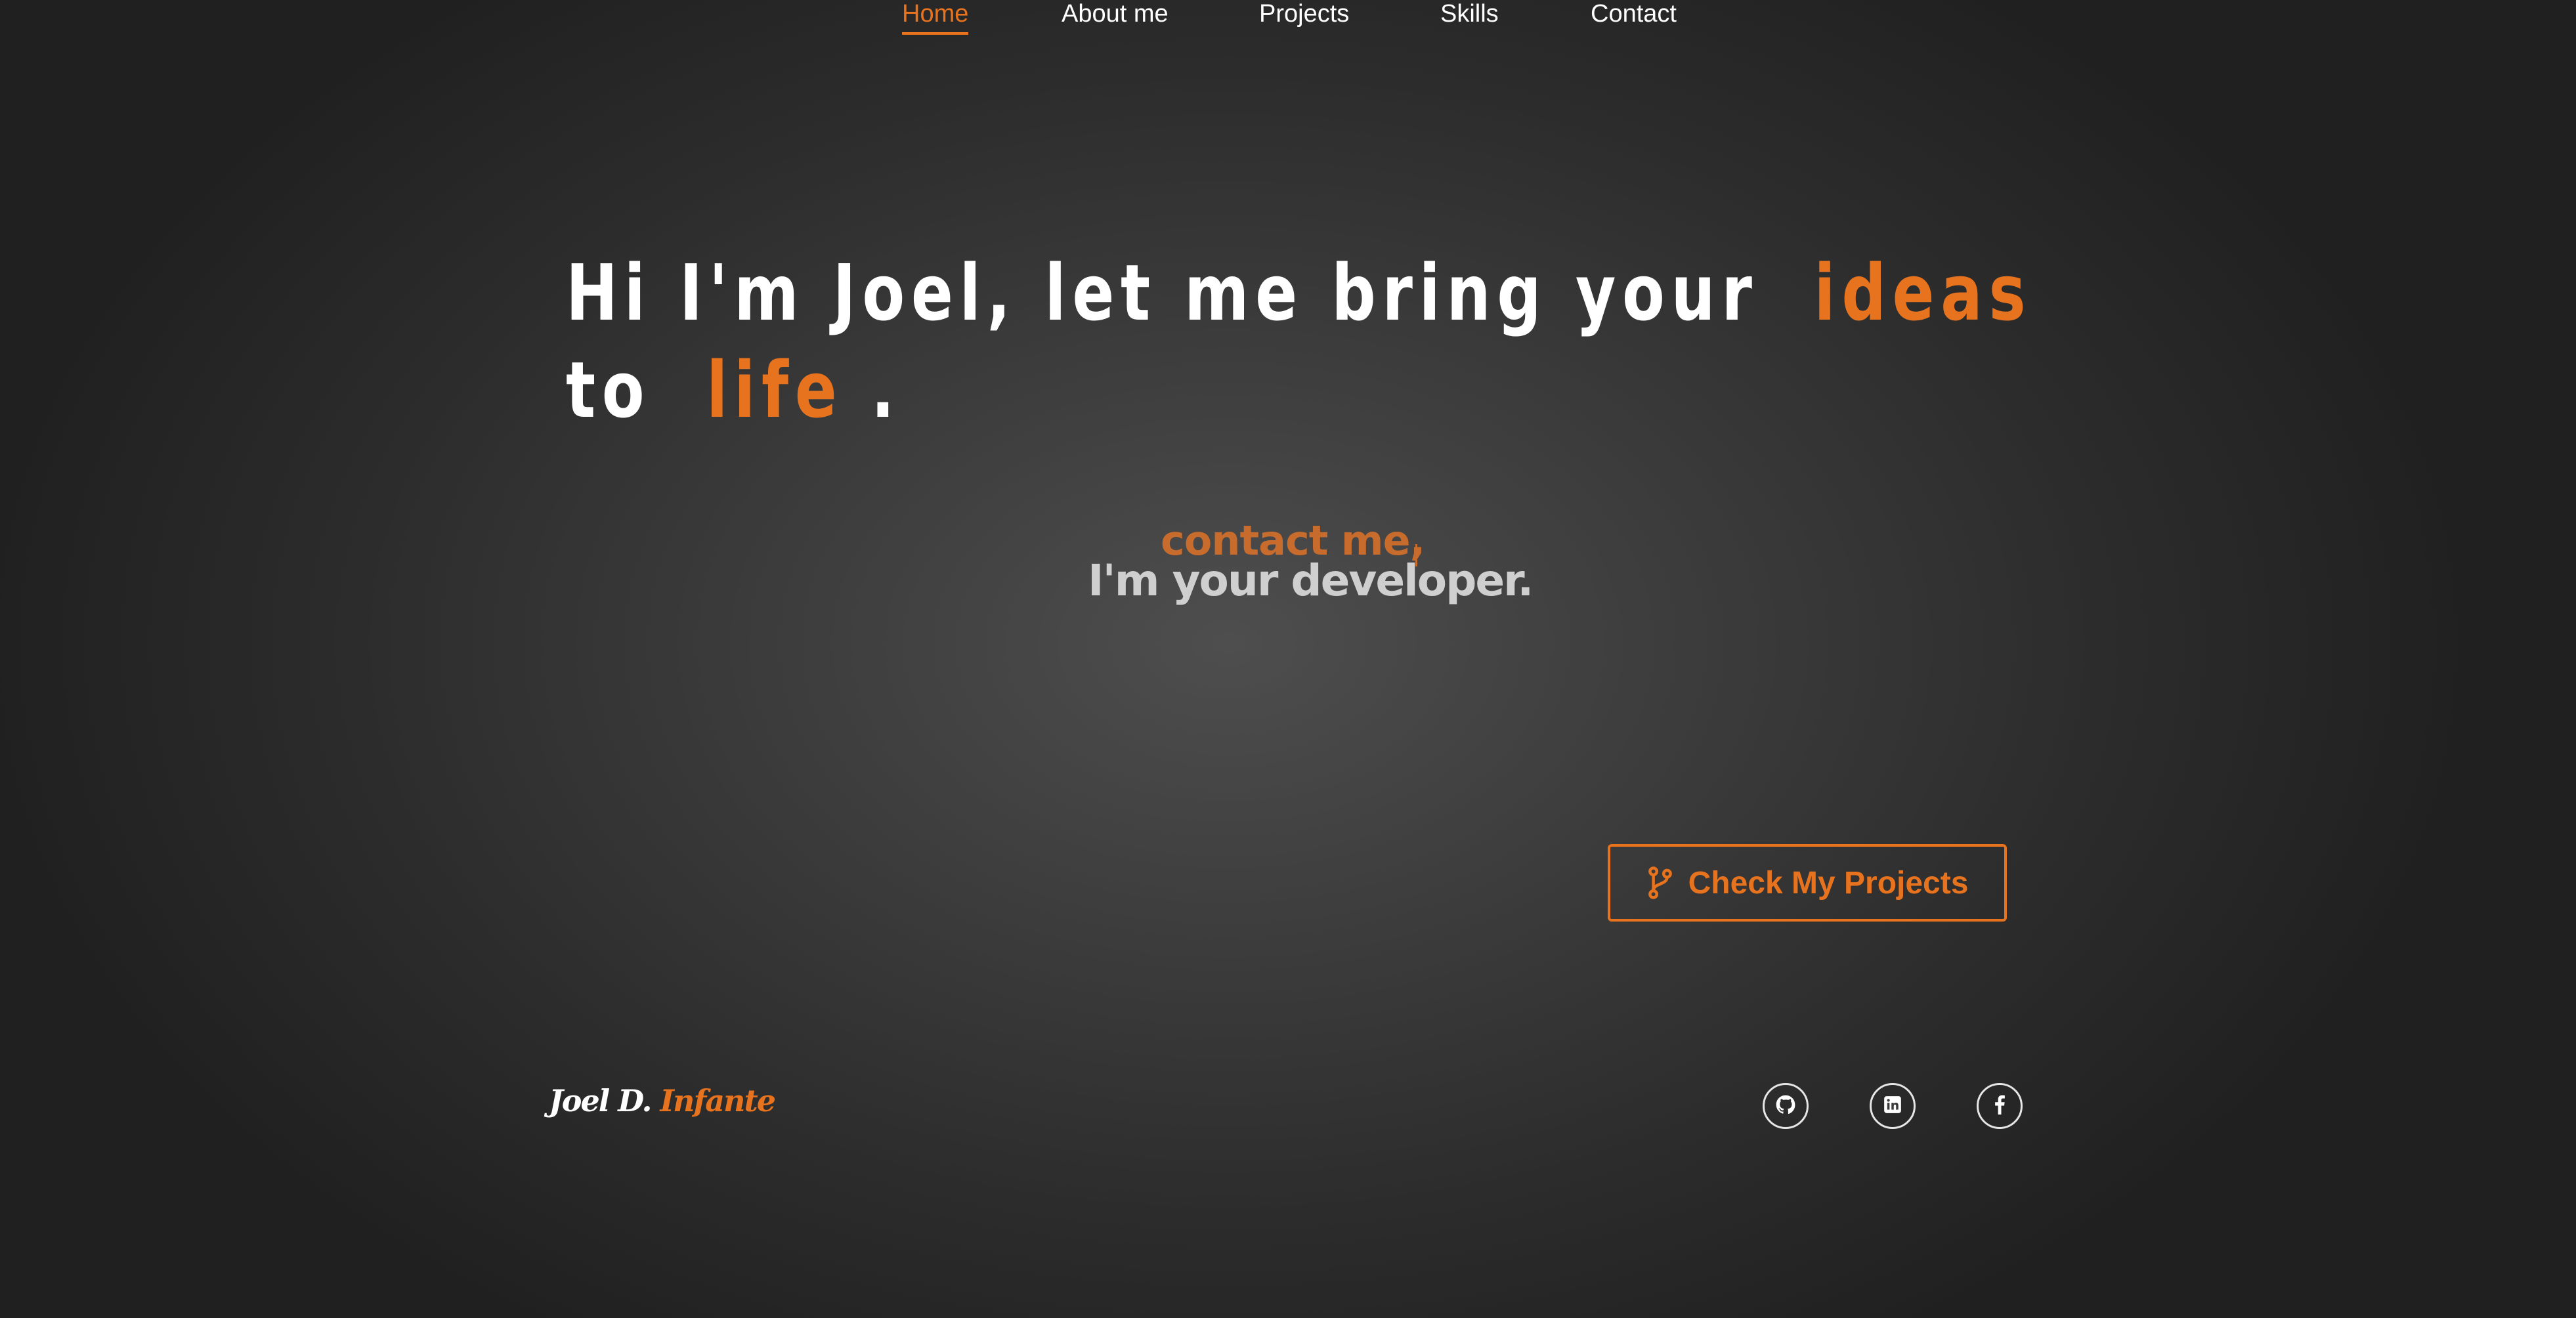 Image resolution: width=2576 pixels, height=1318 pixels. I want to click on brand-logo: Joel D. Infante, so click(662, 1100).